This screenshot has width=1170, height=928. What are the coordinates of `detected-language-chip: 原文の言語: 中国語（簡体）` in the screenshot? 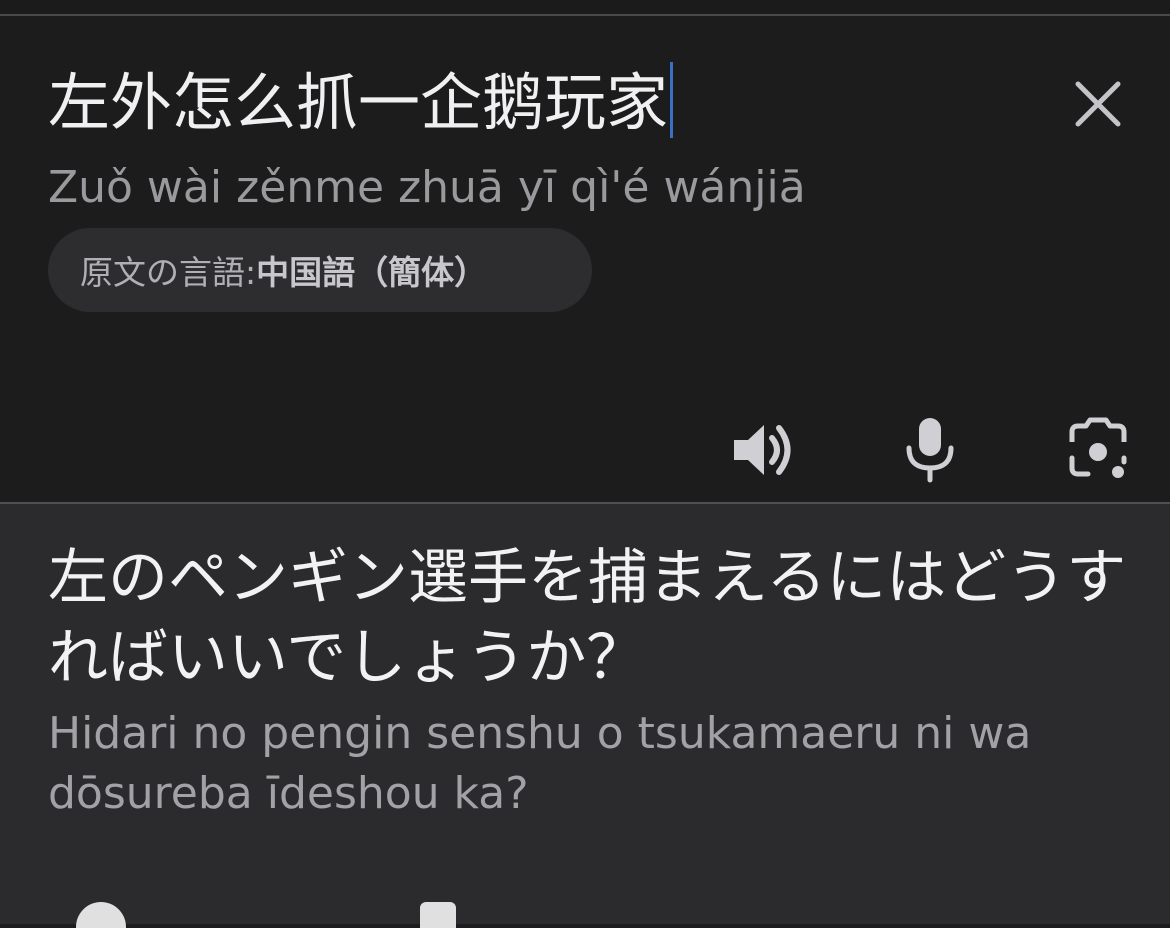 It's located at (320, 270).